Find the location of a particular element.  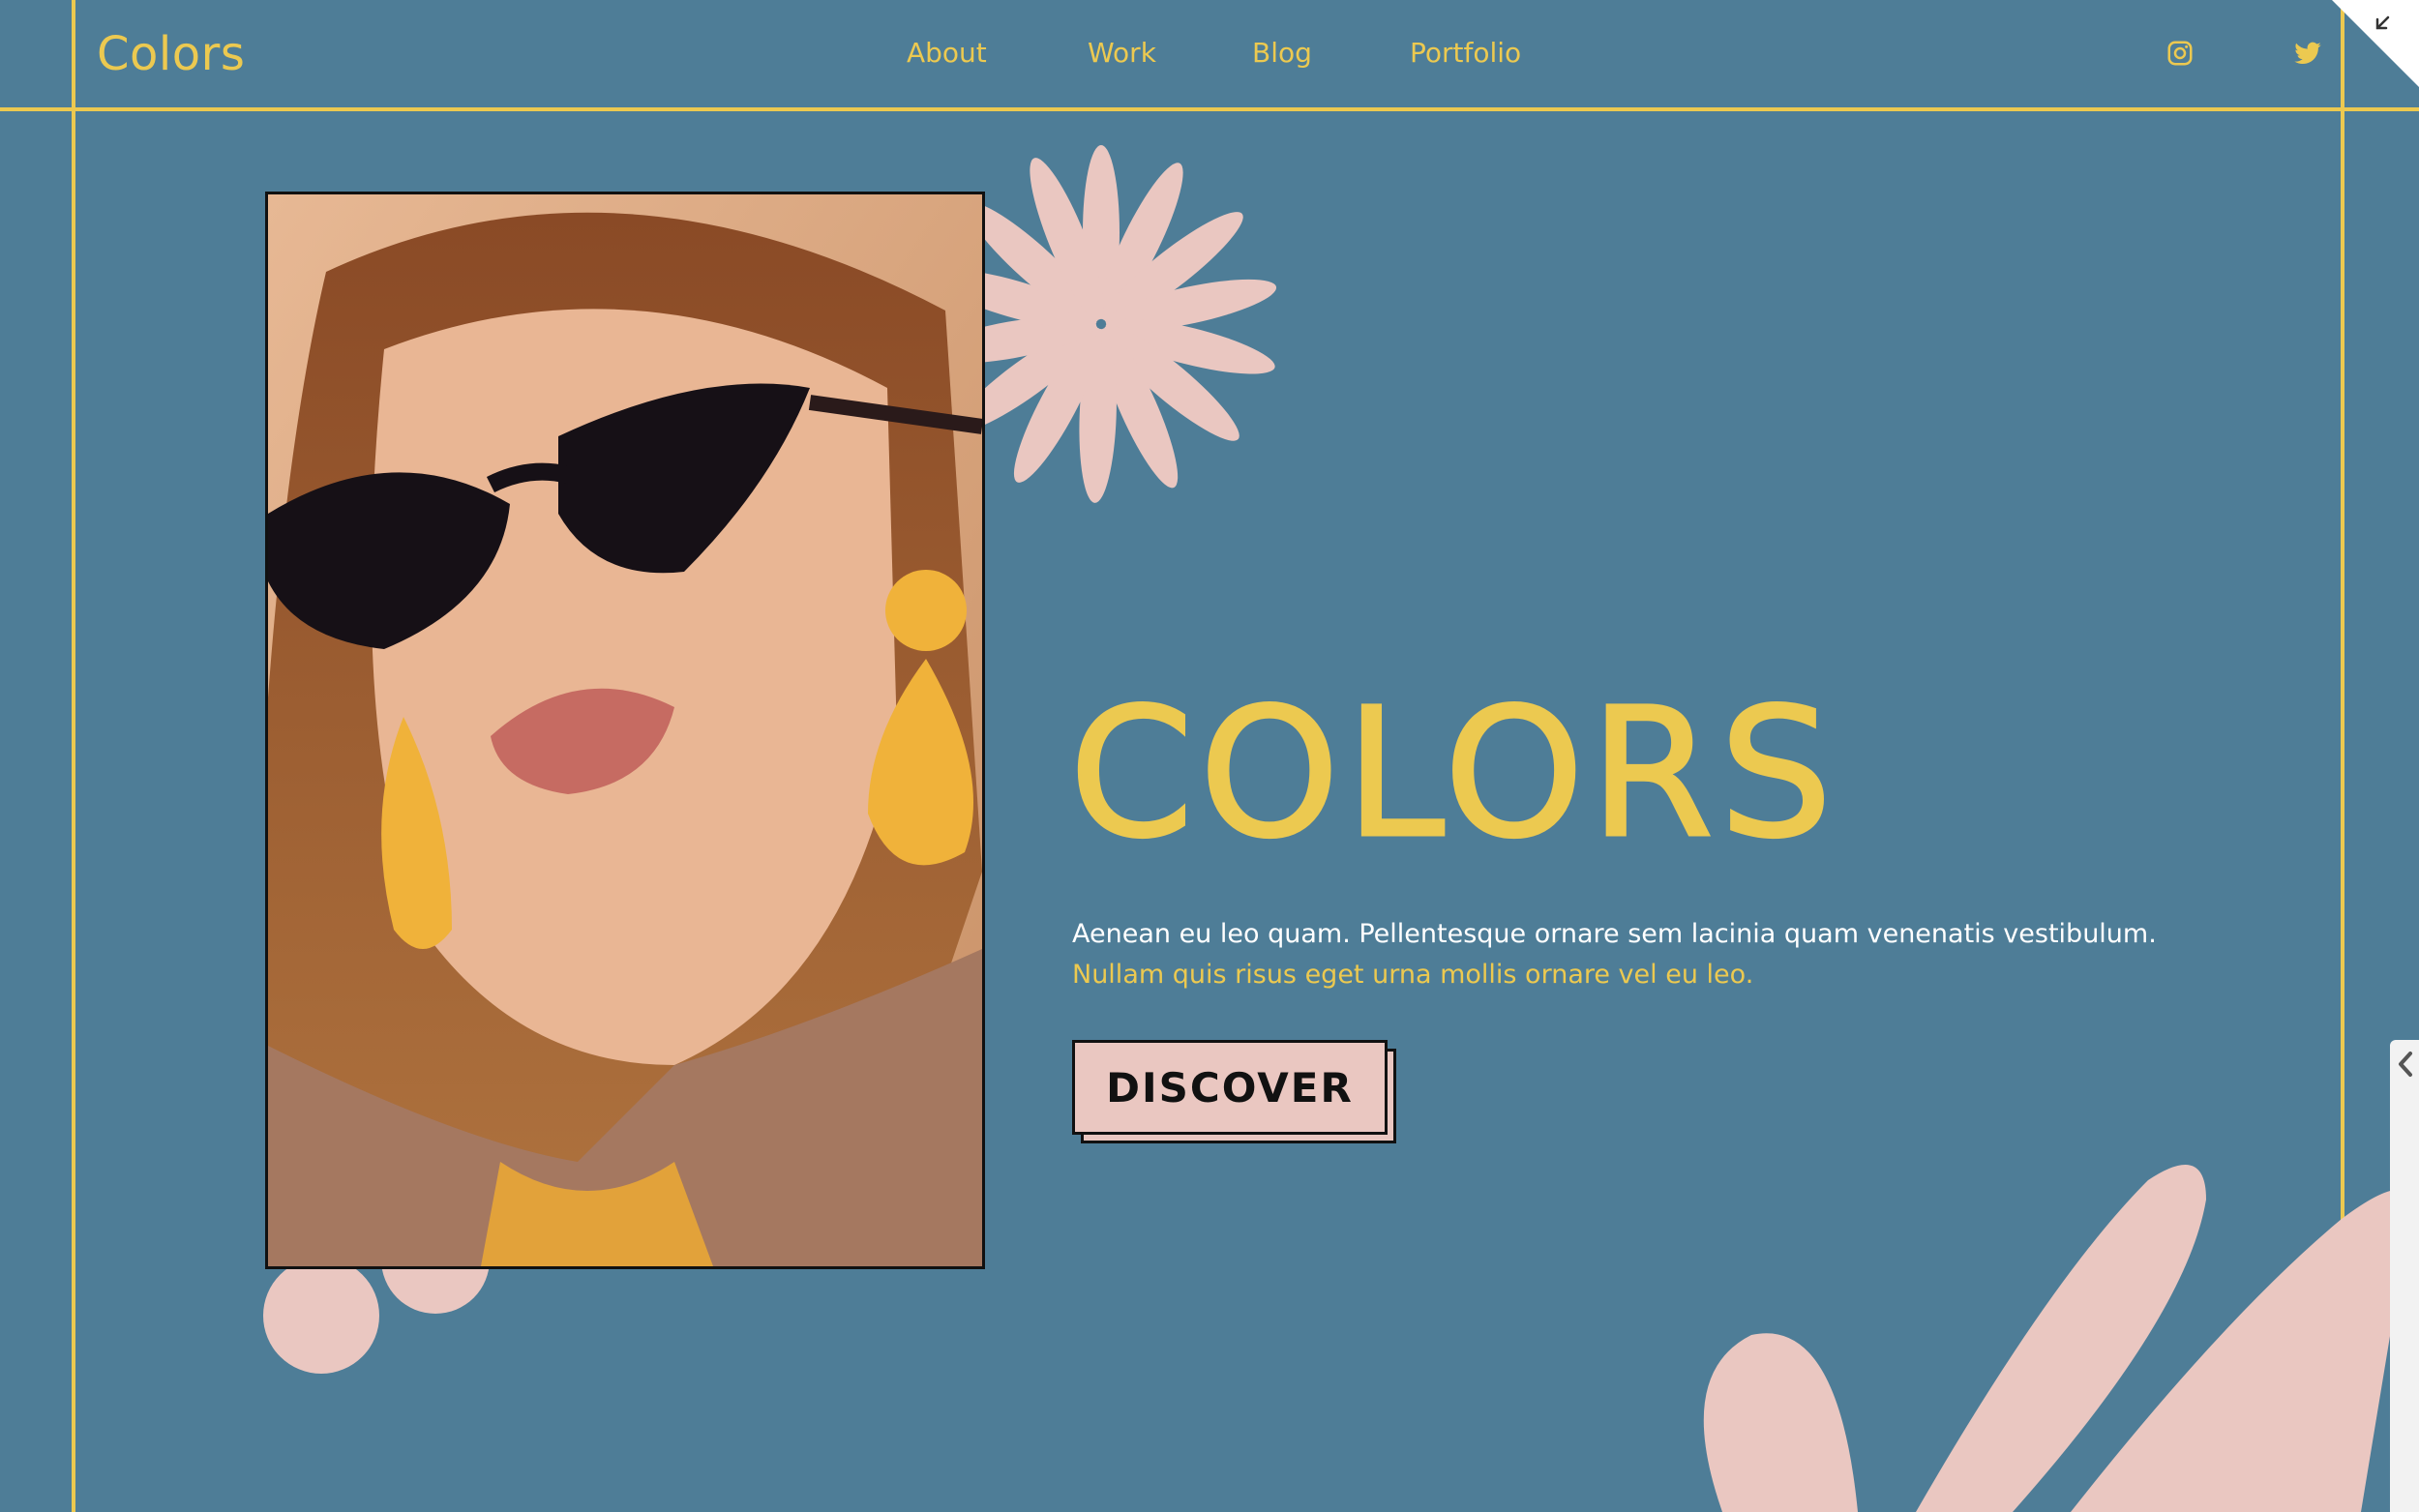

hero-title: COLORS is located at coordinates (1453, 773).